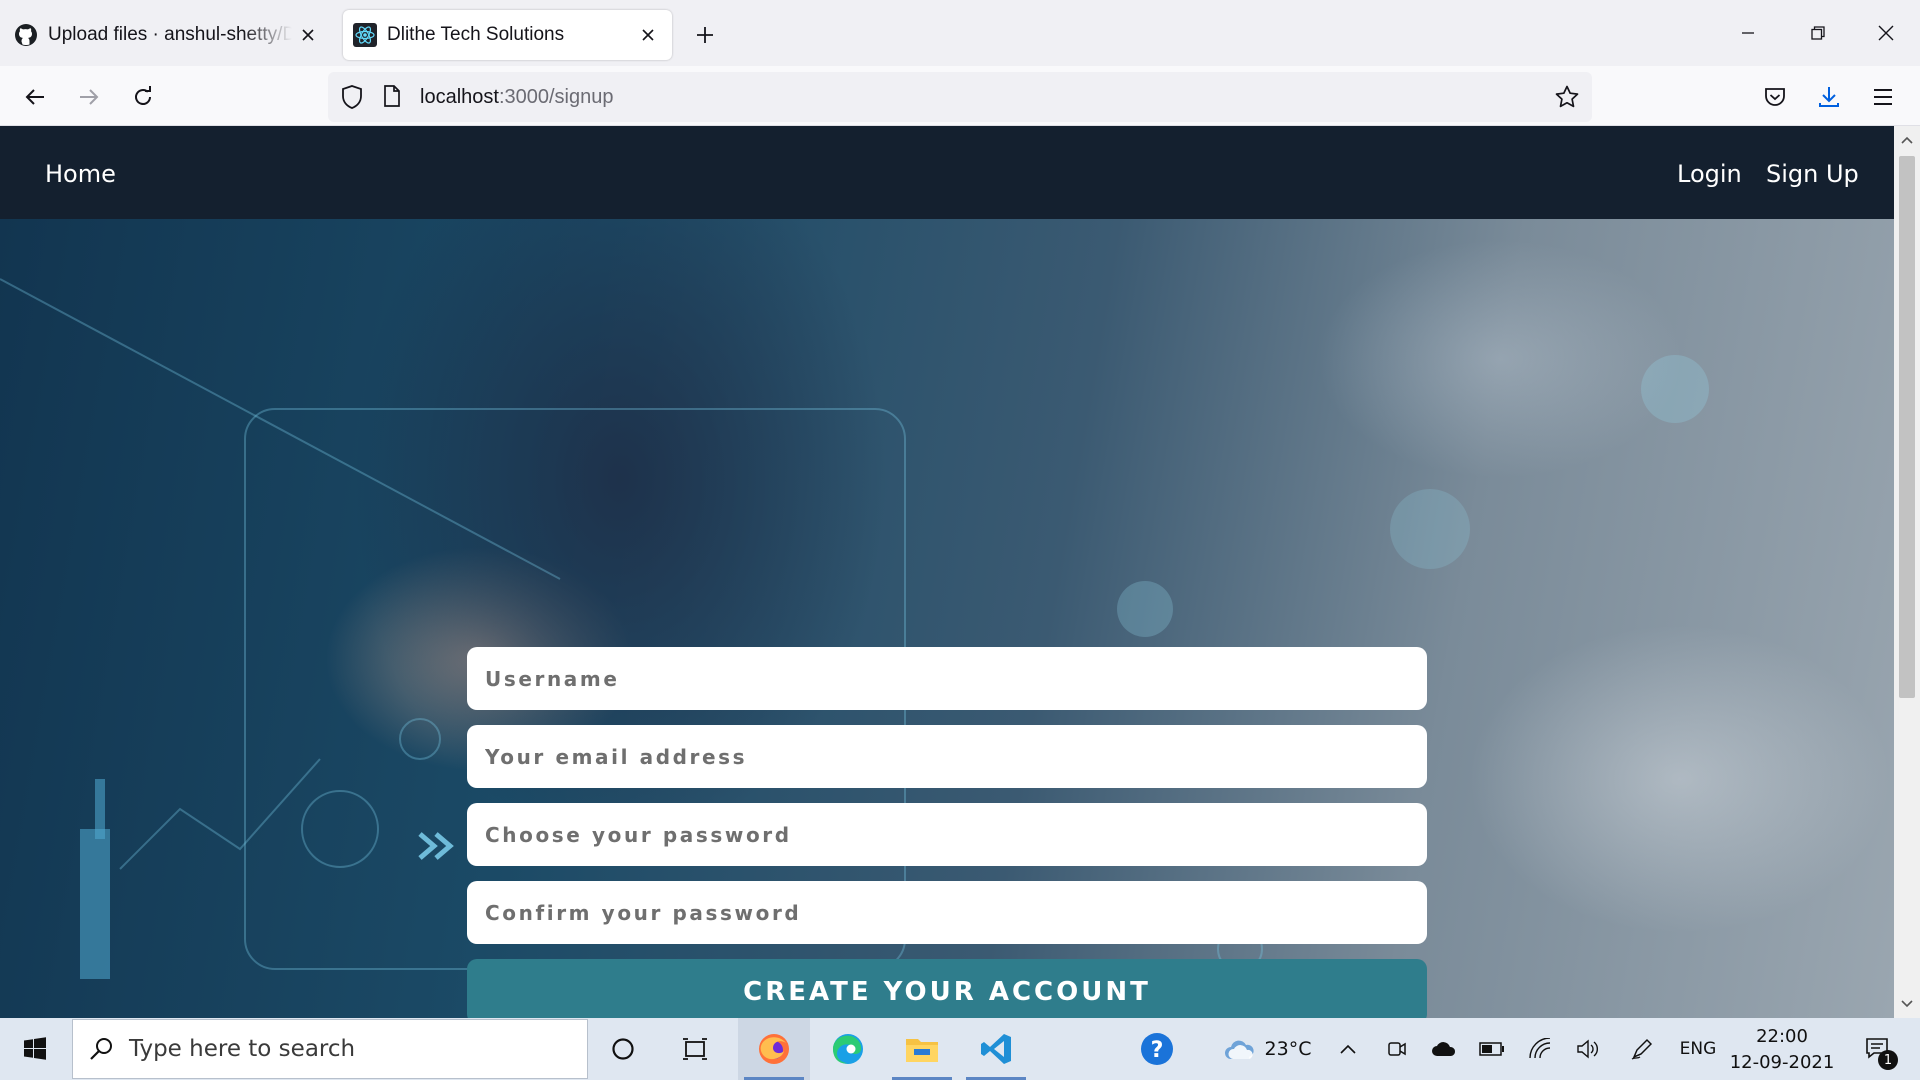 This screenshot has height=1080, width=1920. I want to click on notification-count-badge: 1, so click(1888, 1060).